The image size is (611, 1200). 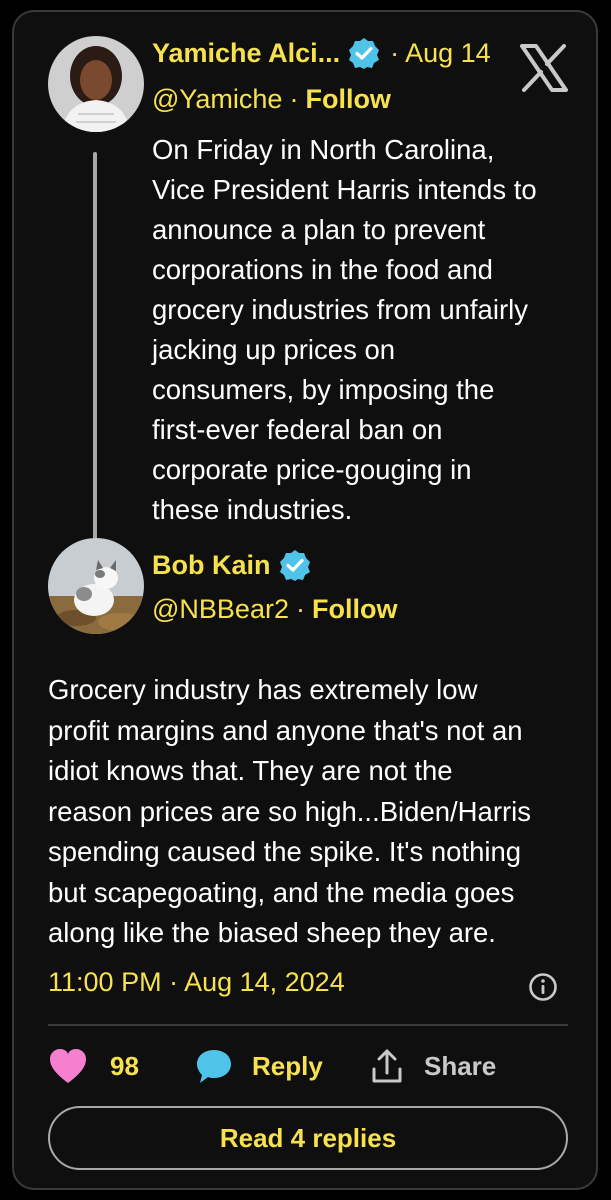 I want to click on info-icon, so click(x=543, y=987).